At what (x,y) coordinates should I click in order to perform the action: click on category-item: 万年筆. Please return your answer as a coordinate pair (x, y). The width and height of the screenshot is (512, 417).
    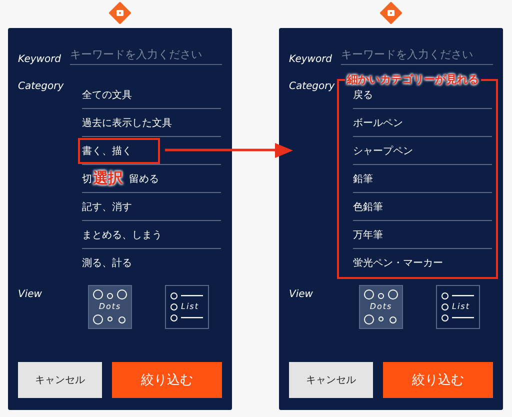
    Looking at the image, I should click on (368, 235).